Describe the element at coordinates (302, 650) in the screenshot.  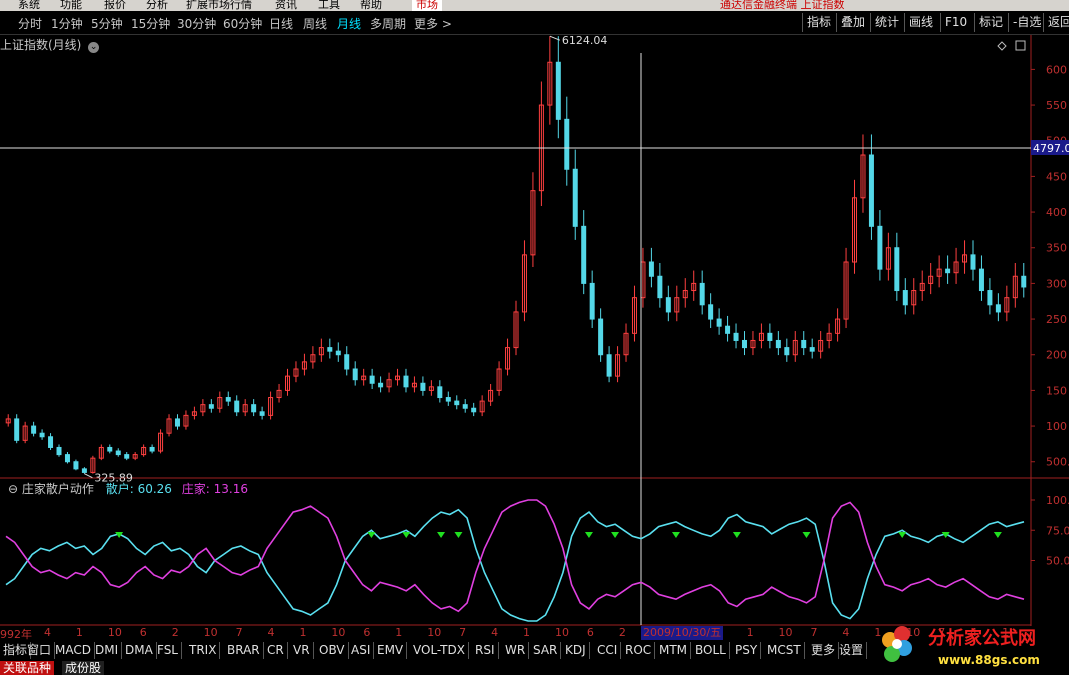
I see `indicator-tab-vr: VR` at that location.